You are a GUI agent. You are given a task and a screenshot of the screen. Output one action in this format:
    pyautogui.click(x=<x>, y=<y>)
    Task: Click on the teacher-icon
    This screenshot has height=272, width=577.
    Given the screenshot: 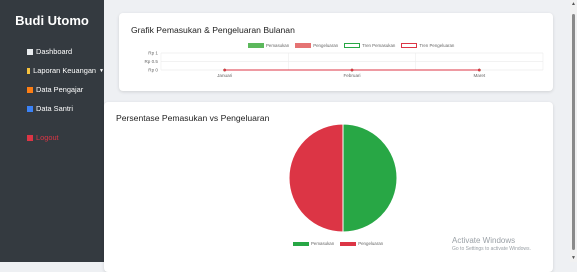 What is the action you would take?
    pyautogui.click(x=30, y=89)
    